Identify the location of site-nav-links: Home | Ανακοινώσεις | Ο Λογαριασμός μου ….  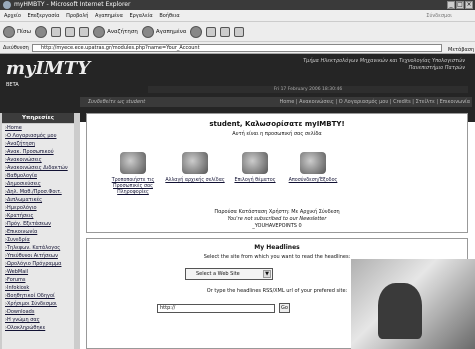
(375, 102).